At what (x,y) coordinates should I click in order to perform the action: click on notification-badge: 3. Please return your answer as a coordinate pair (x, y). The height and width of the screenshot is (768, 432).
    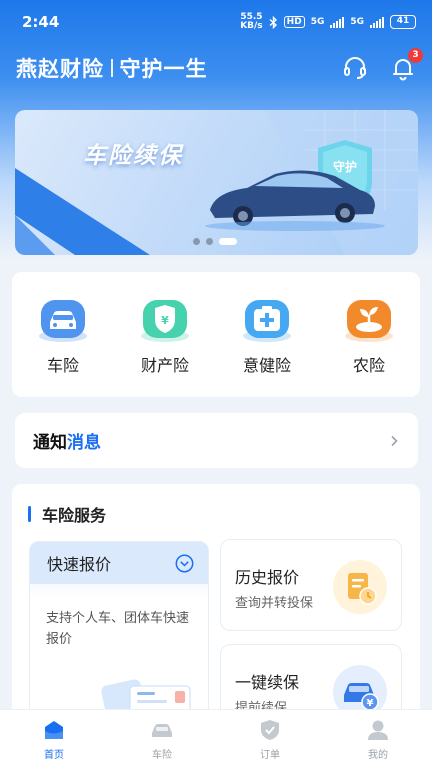
    Looking at the image, I should click on (415, 55).